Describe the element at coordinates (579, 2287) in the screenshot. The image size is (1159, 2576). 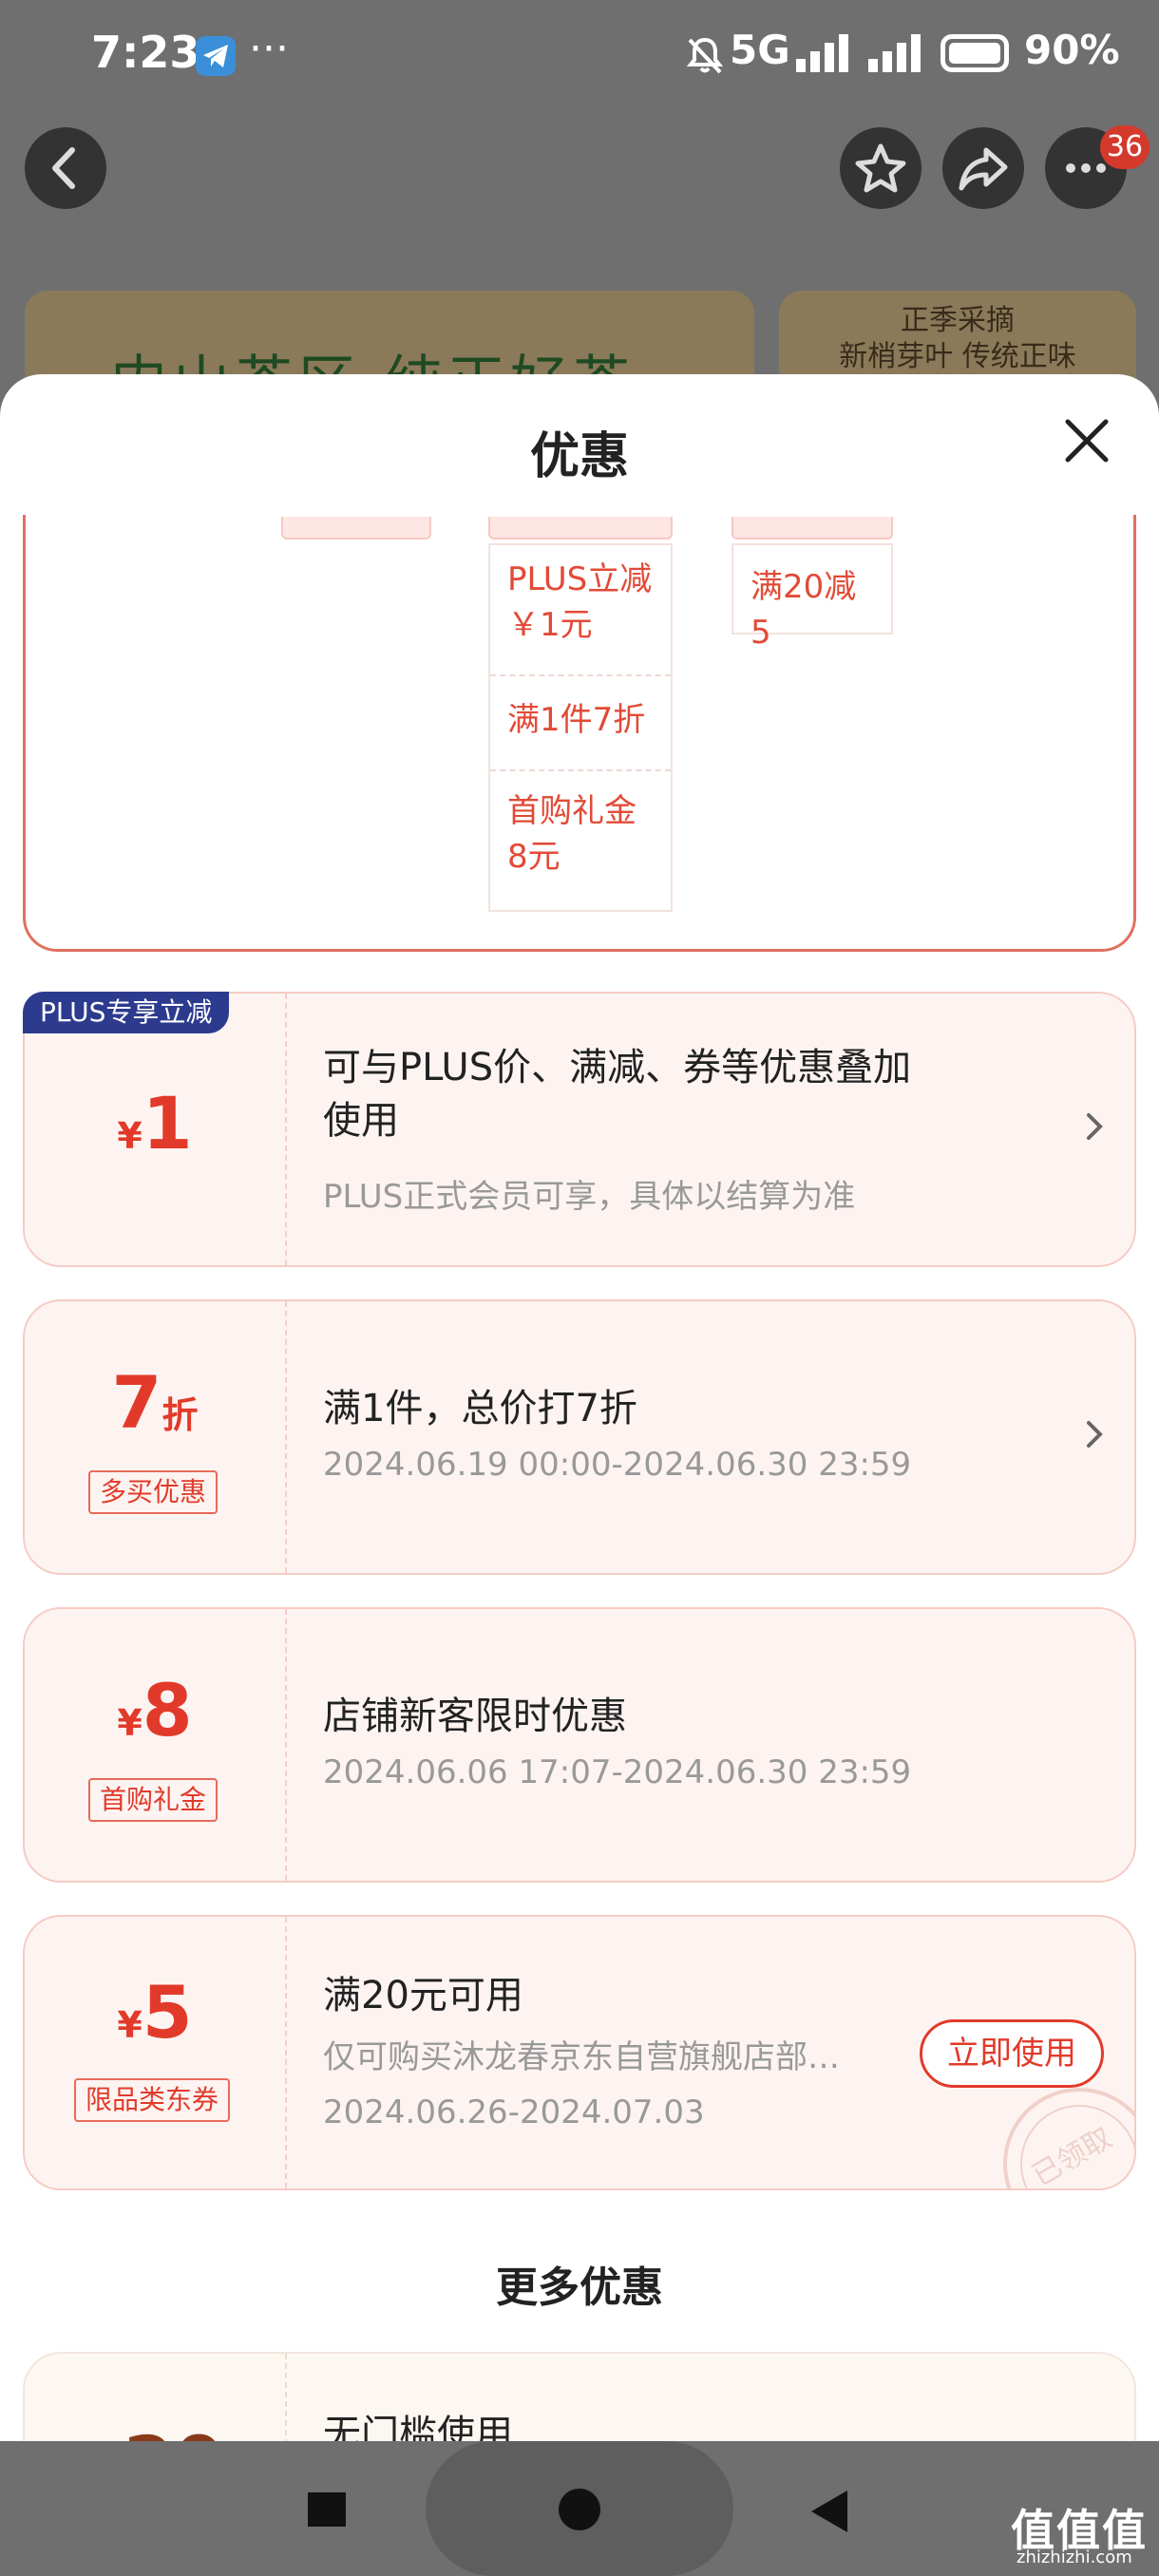
I see `more-discounts-title: 更多优惠` at that location.